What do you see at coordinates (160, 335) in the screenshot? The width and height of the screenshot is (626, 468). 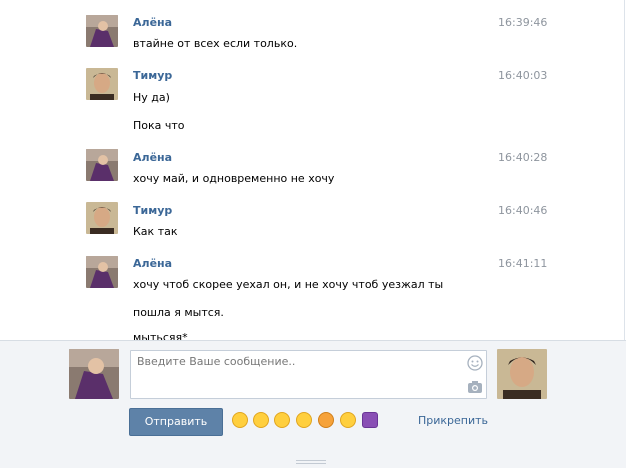 I see `message-text: мытьсяя*` at bounding box center [160, 335].